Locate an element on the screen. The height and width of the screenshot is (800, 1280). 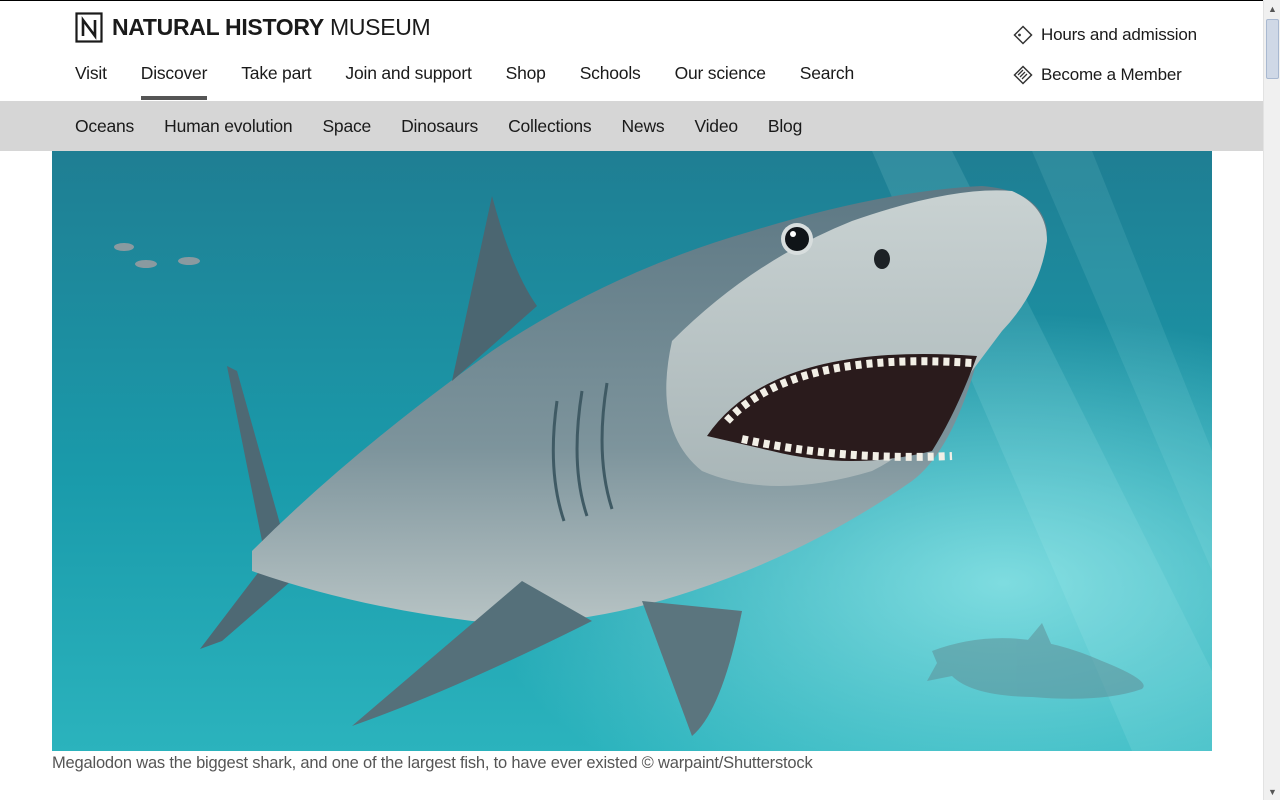
hours-and-admission-link: Hours and admission is located at coordinates (1105, 35).